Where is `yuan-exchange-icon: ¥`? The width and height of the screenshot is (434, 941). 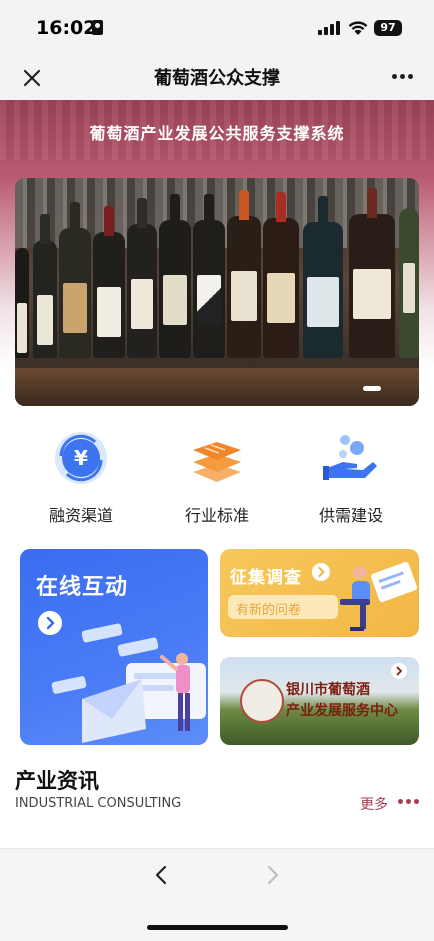 yuan-exchange-icon: ¥ is located at coordinates (81, 458).